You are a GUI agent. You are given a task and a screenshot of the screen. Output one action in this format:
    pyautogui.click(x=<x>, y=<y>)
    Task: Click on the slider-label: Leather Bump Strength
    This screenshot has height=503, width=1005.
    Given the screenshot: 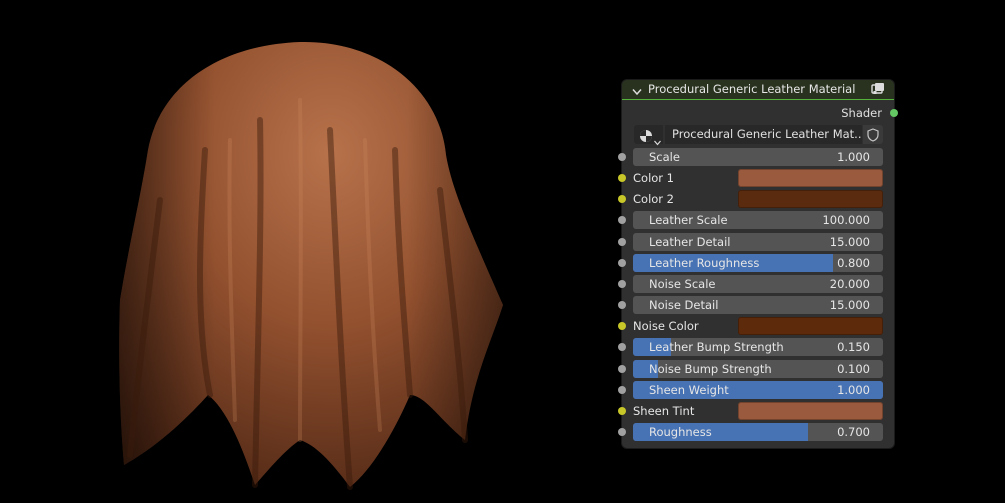 What is the action you would take?
    pyautogui.click(x=716, y=347)
    